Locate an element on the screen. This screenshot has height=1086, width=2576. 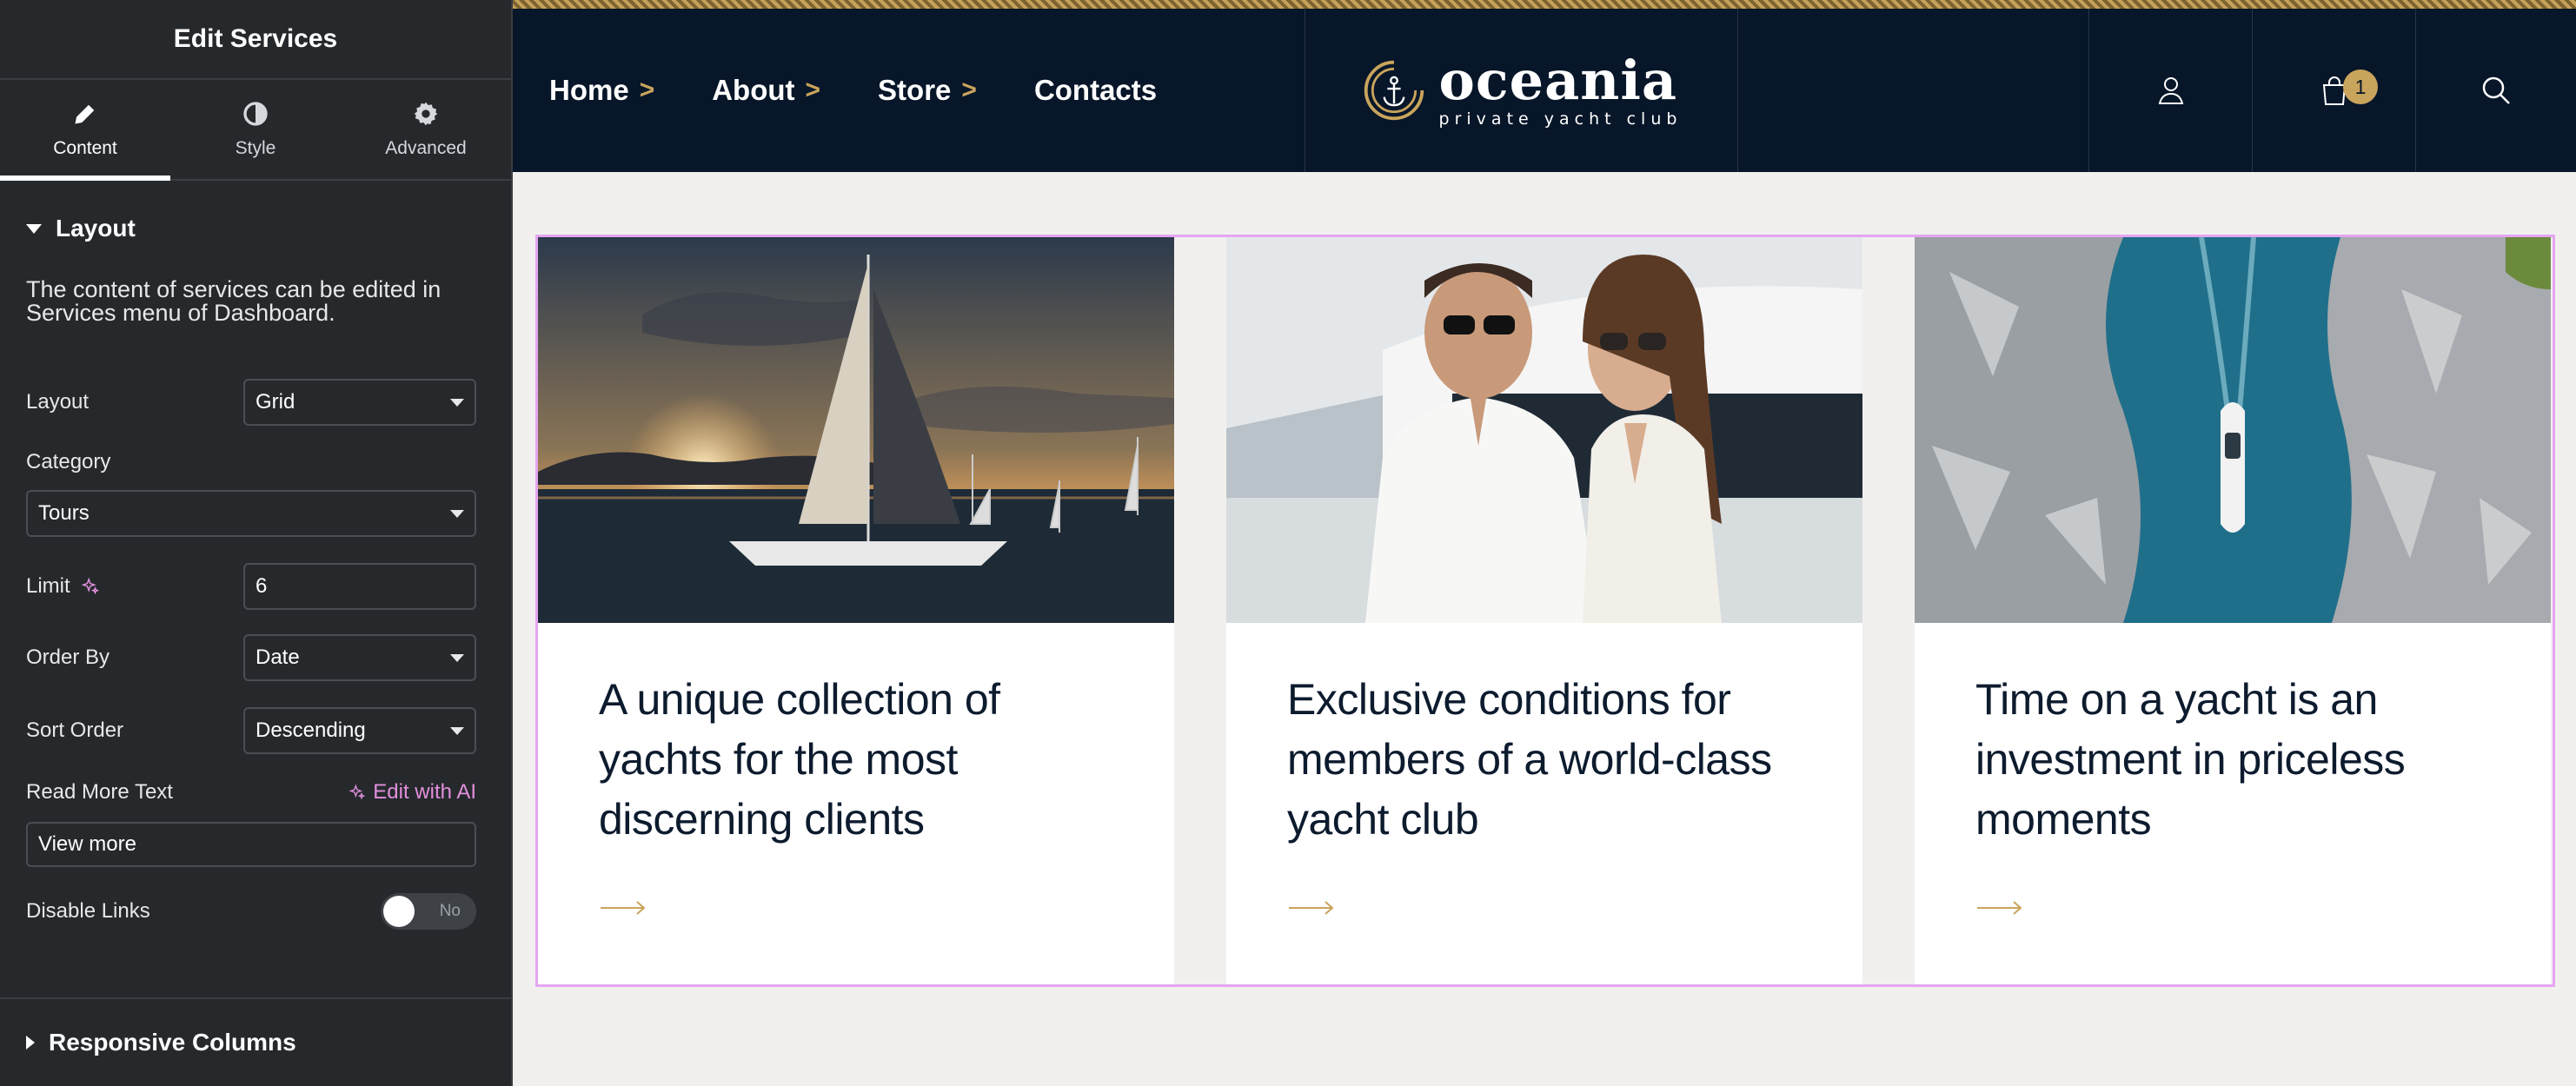
nav-item-about: About > is located at coordinates (766, 90).